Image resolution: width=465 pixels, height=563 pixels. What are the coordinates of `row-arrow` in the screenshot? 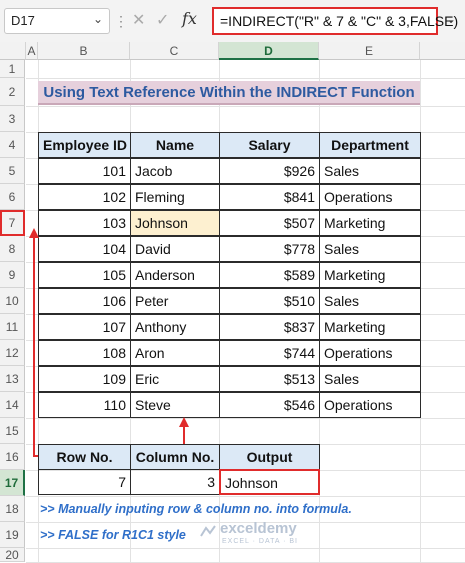 It's located at (35, 346).